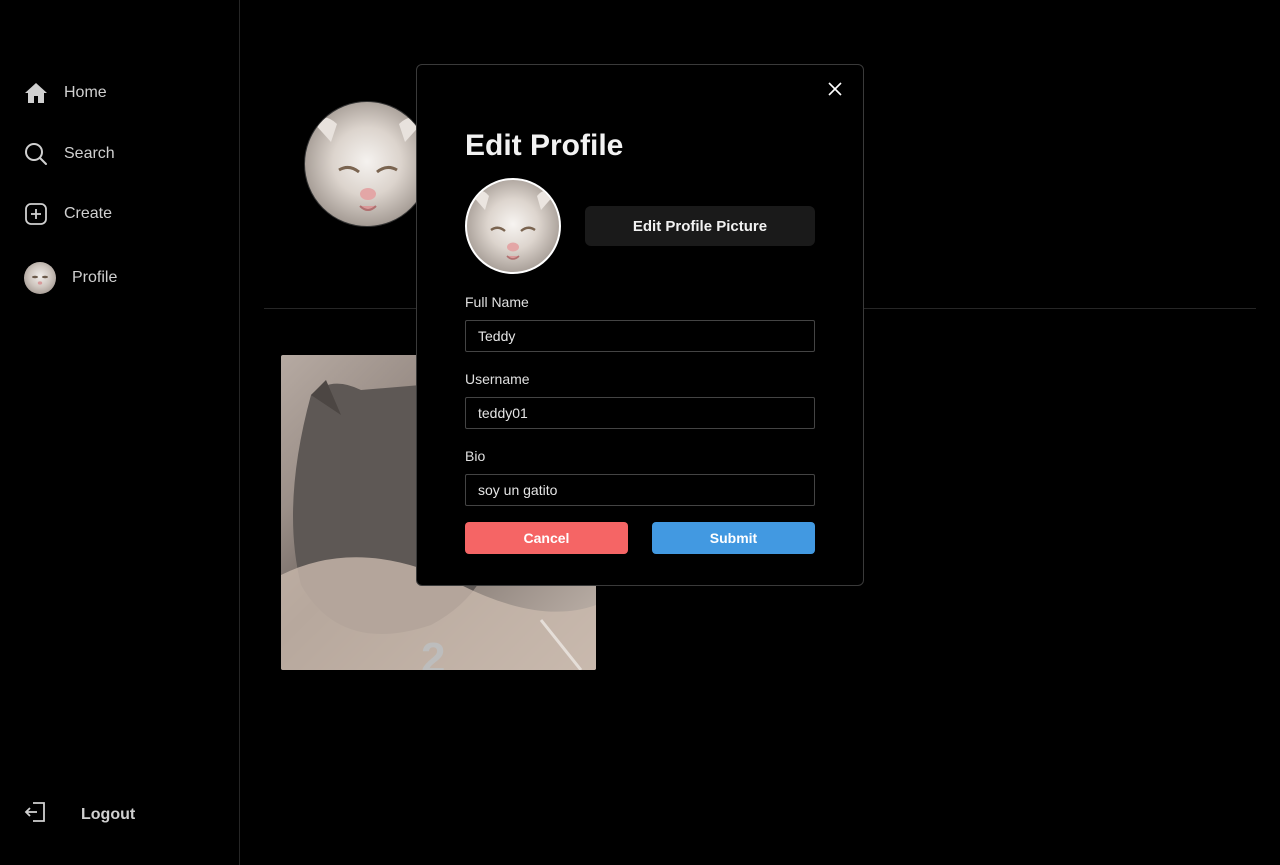  Describe the element at coordinates (544, 145) in the screenshot. I see `modal-title: Edit Profile` at that location.